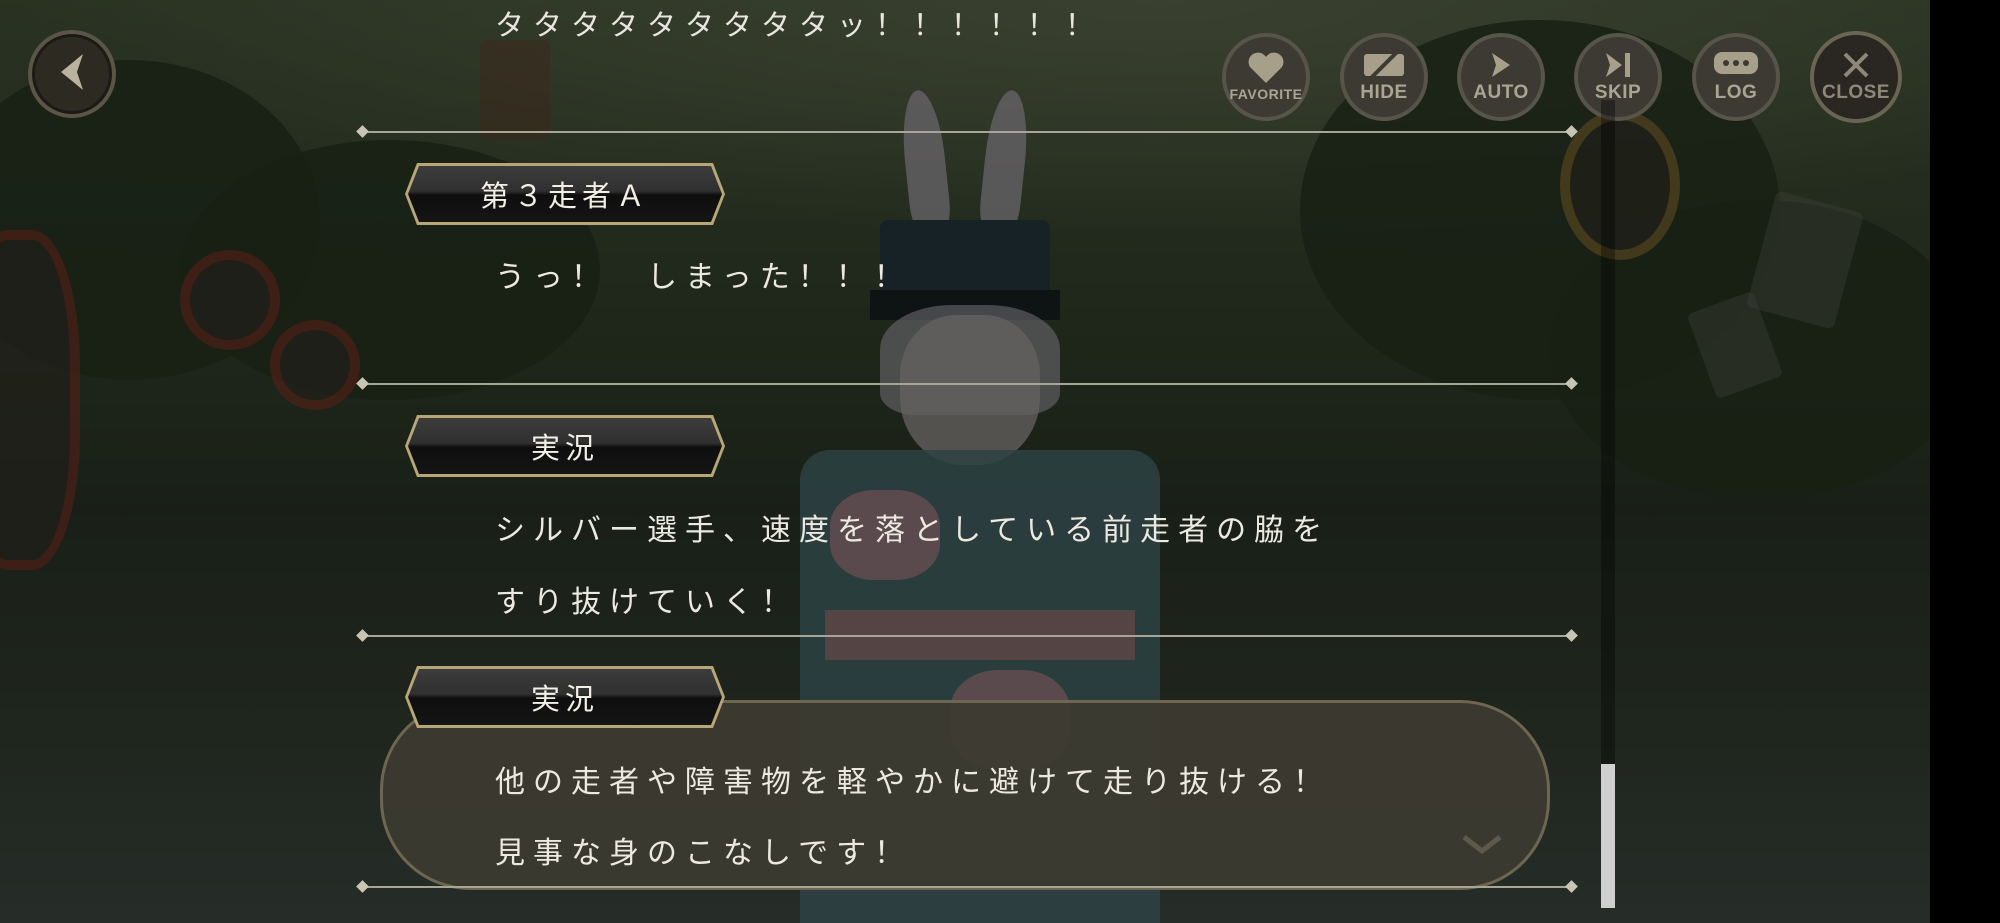  I want to click on auto-label: AUTO, so click(1501, 92).